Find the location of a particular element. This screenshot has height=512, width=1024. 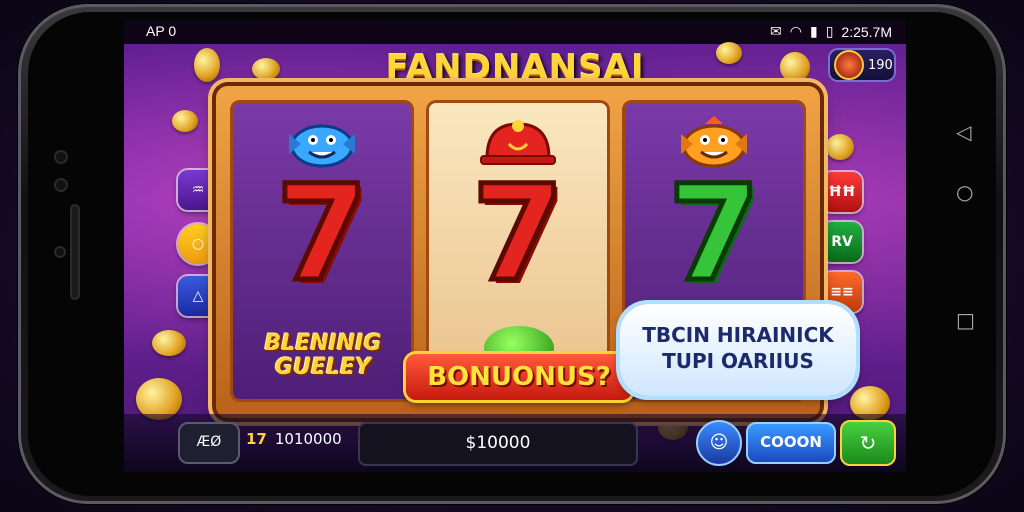

front-camera-icon is located at coordinates (61, 157).